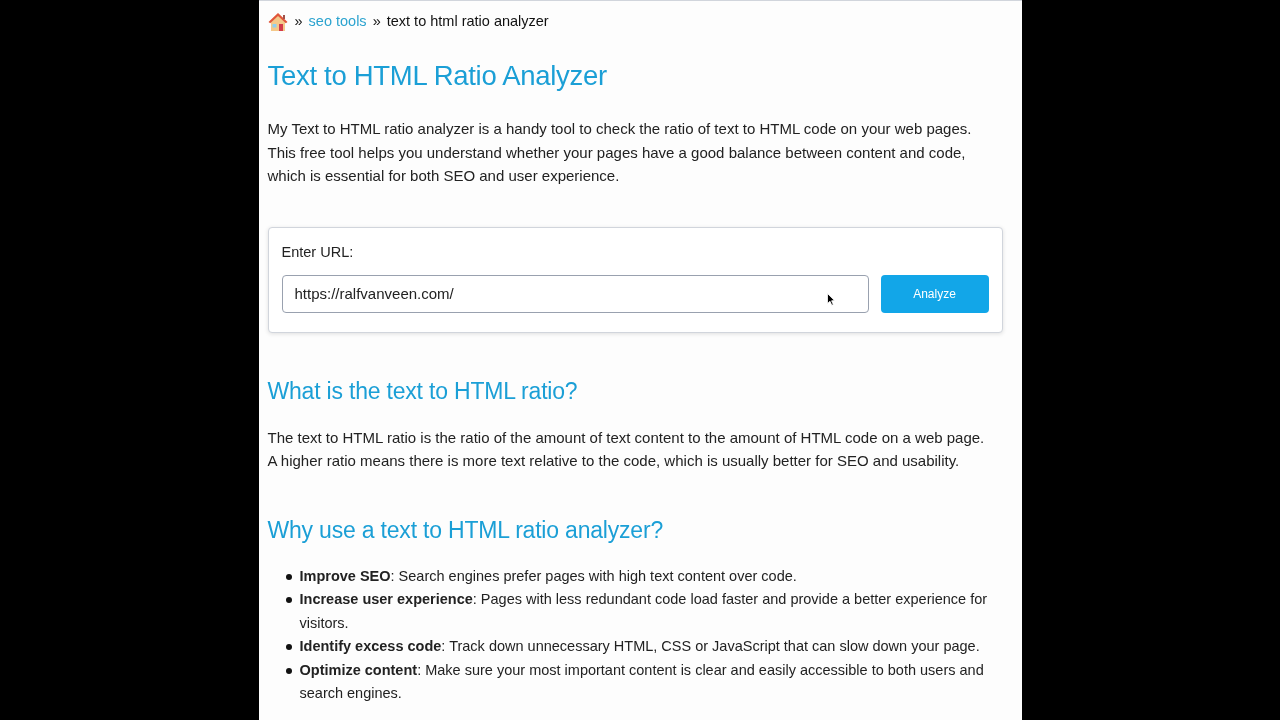 Image resolution: width=1280 pixels, height=720 pixels. I want to click on section-heading: What is the text to HTML ratio?, so click(423, 391).